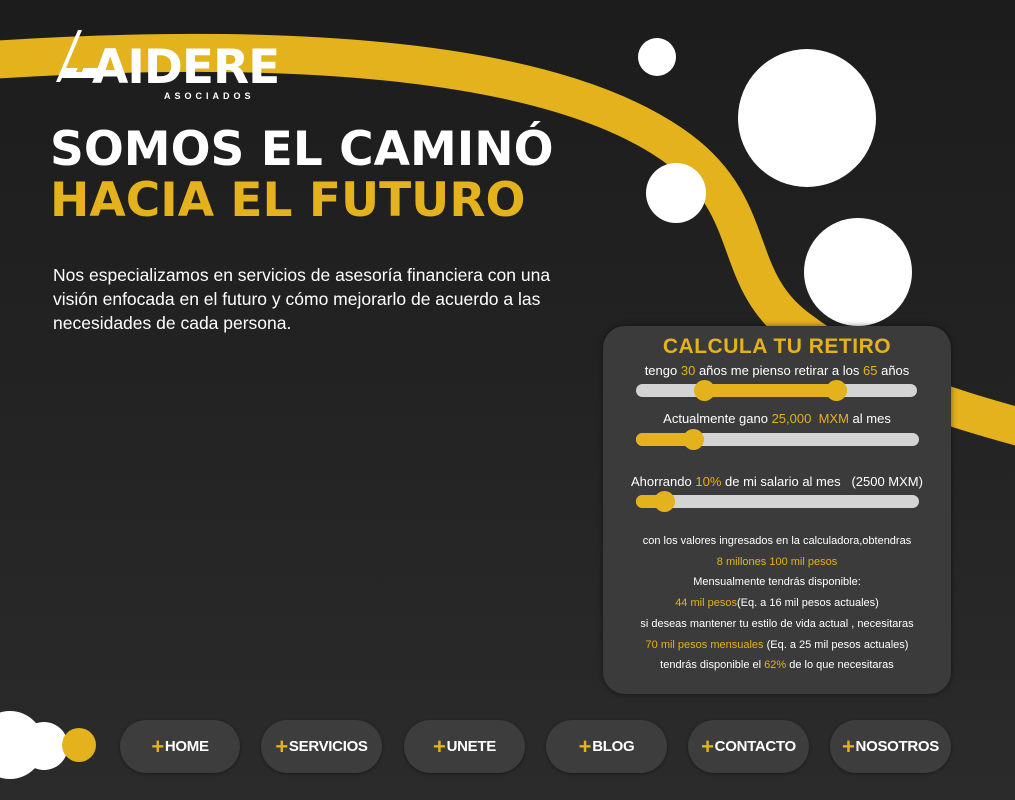  I want to click on current-age-value: 30, so click(688, 370).